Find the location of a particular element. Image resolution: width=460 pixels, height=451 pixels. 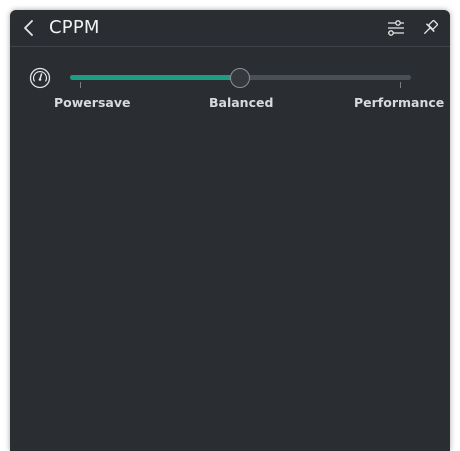

back-button is located at coordinates (29, 28).